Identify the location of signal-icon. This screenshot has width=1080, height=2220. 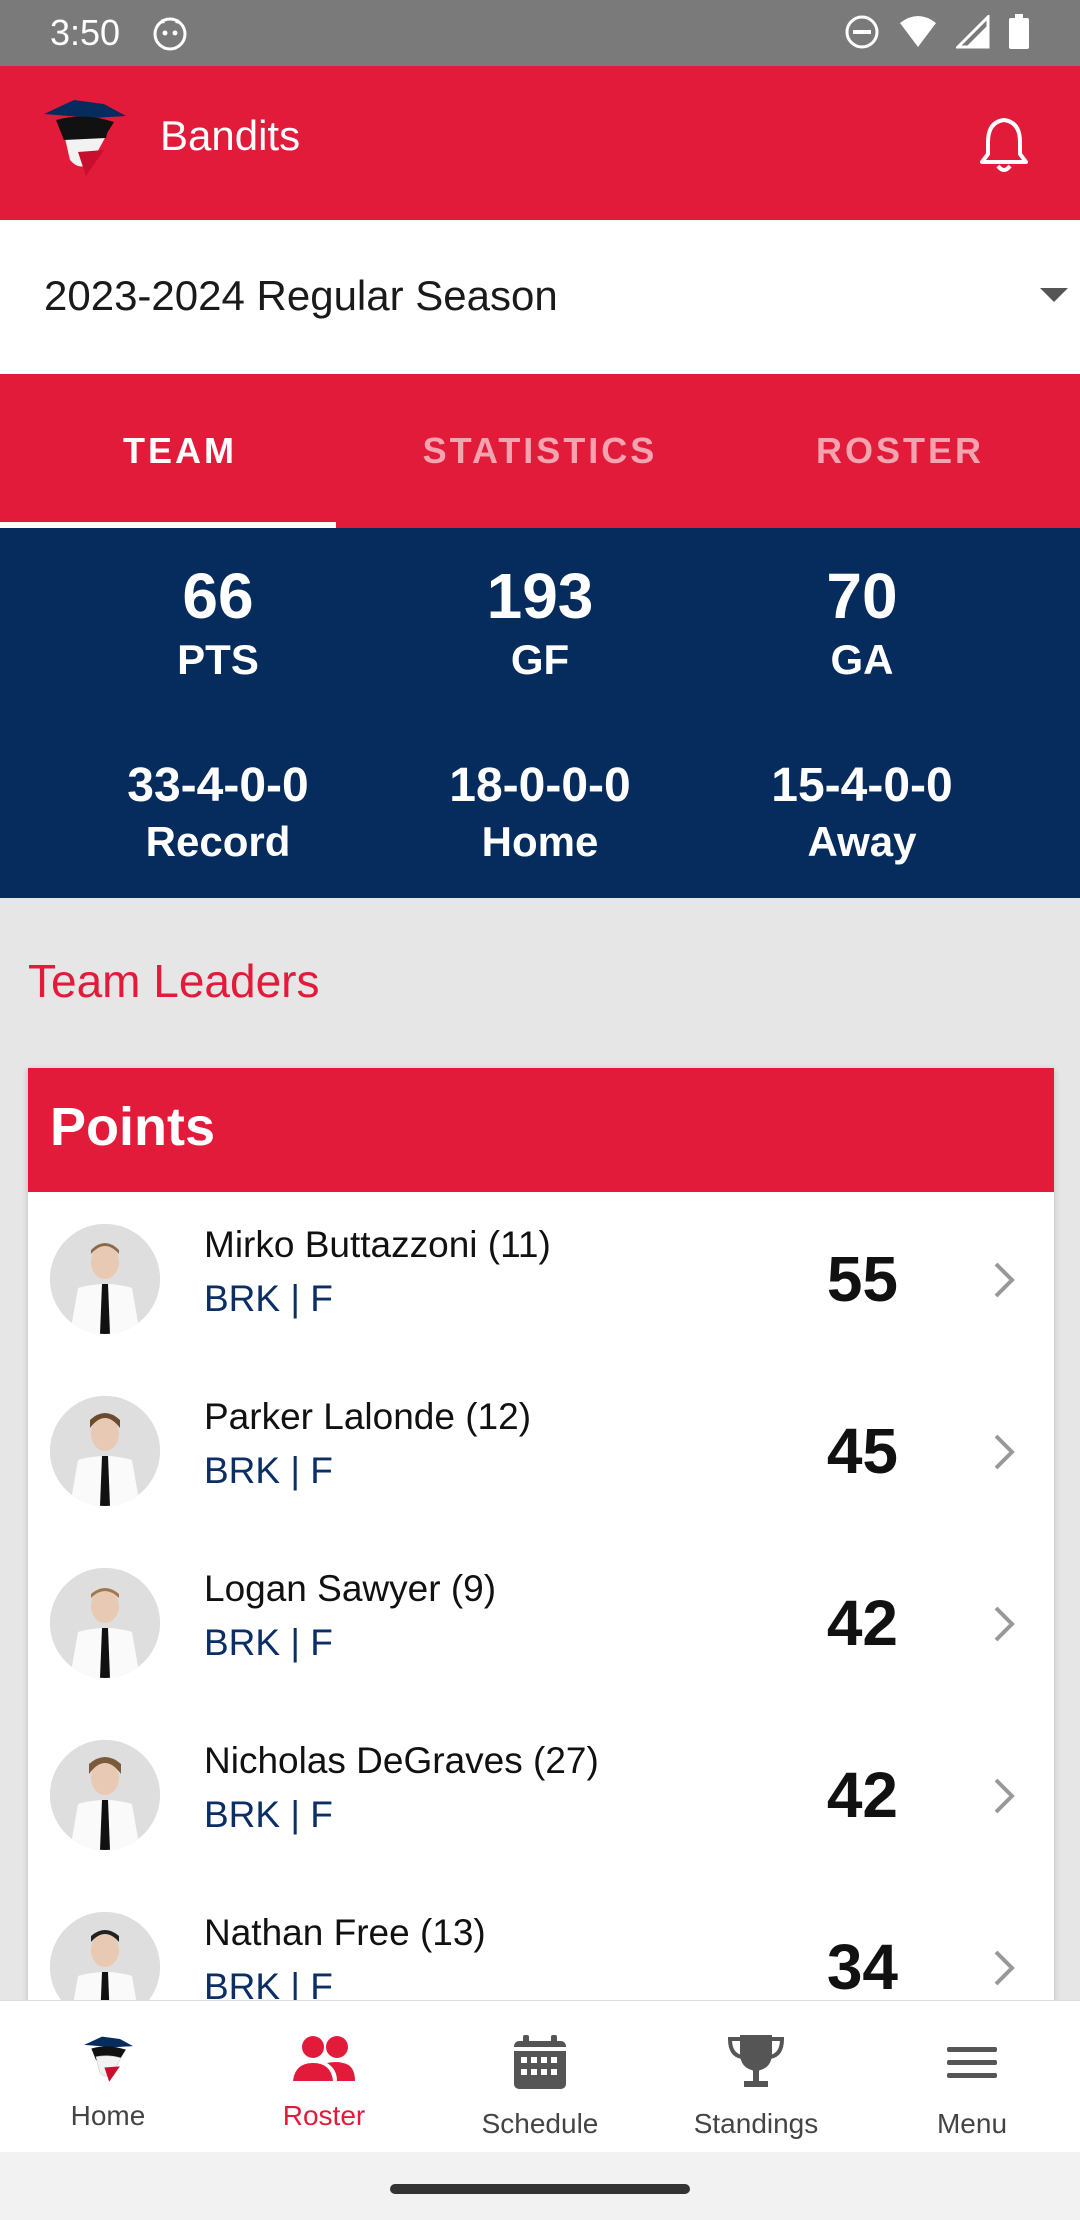
(972, 33).